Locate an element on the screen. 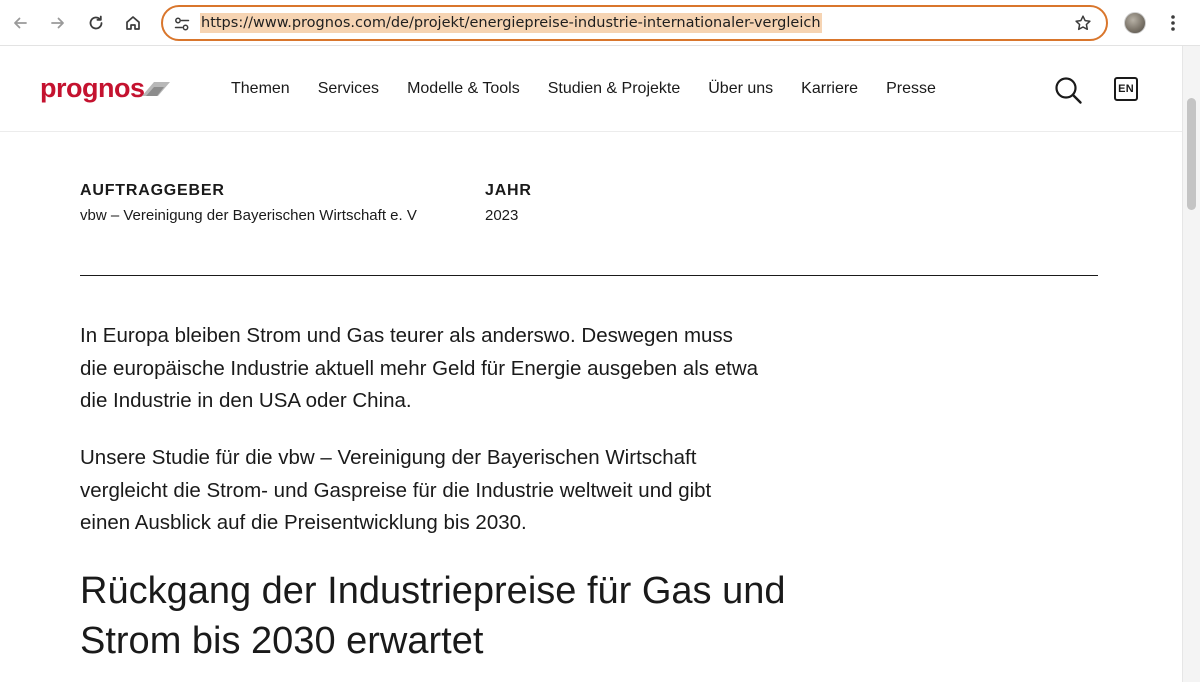  arrow-right-icon is located at coordinates (57, 23).